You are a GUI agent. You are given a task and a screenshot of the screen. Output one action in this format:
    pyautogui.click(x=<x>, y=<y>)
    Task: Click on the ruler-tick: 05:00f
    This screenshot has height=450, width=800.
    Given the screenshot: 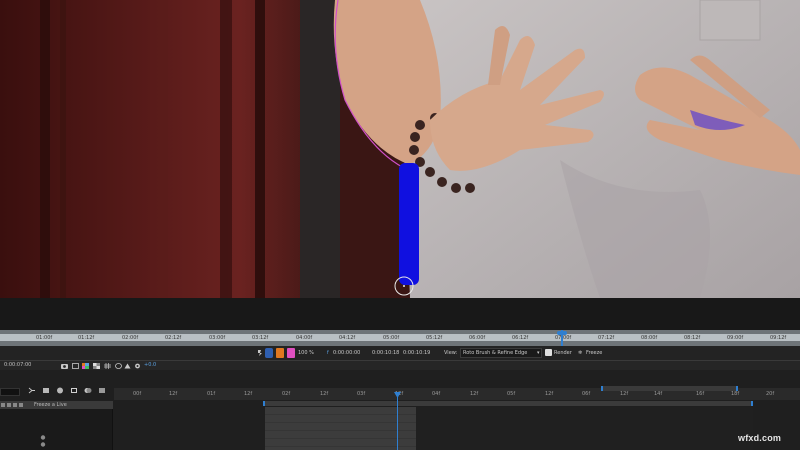 What is the action you would take?
    pyautogui.click(x=391, y=338)
    